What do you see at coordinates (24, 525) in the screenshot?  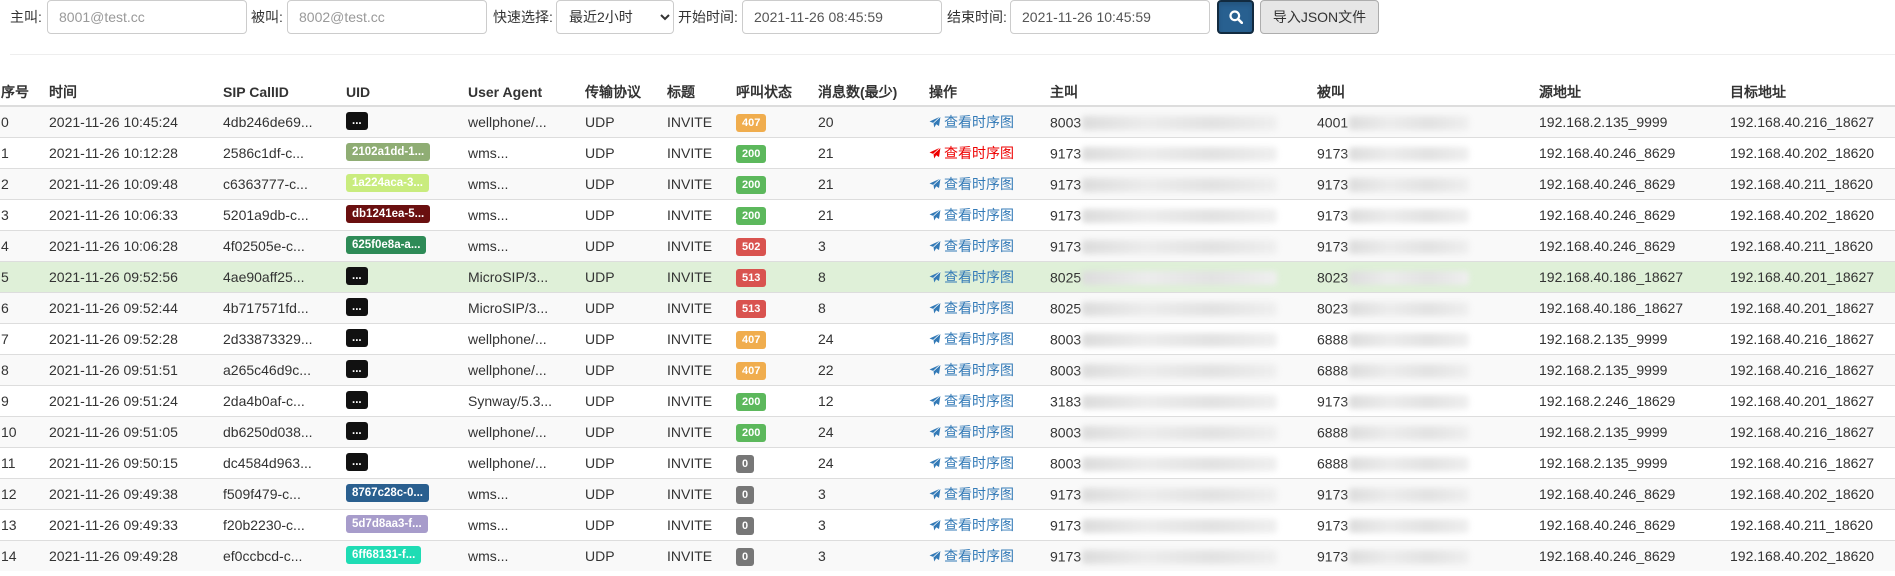 I see `cell-seq: 13` at bounding box center [24, 525].